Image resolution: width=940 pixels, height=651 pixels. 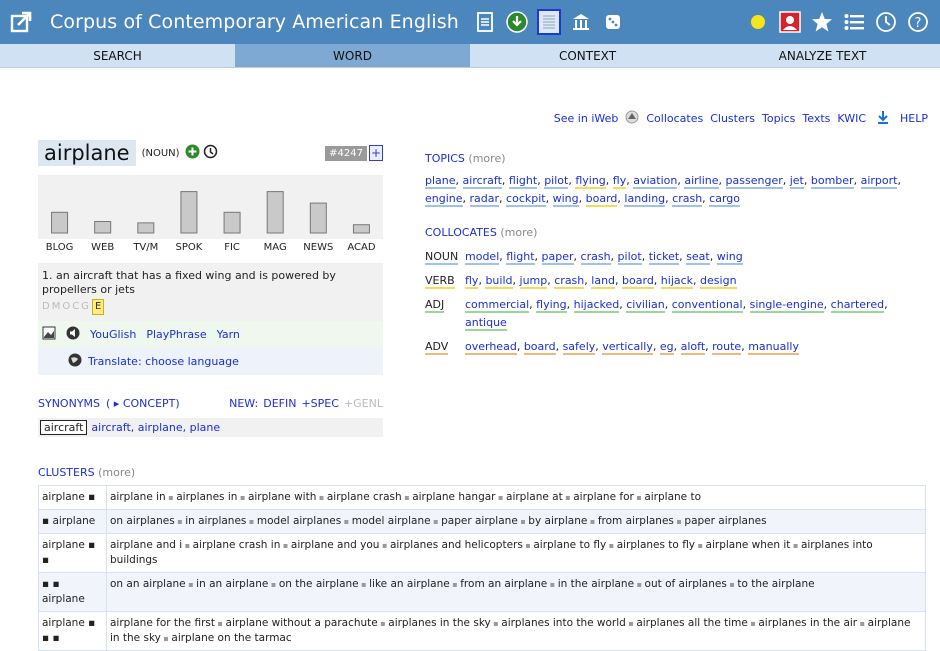 What do you see at coordinates (832, 181) in the screenshot?
I see `topic-link: bomber` at bounding box center [832, 181].